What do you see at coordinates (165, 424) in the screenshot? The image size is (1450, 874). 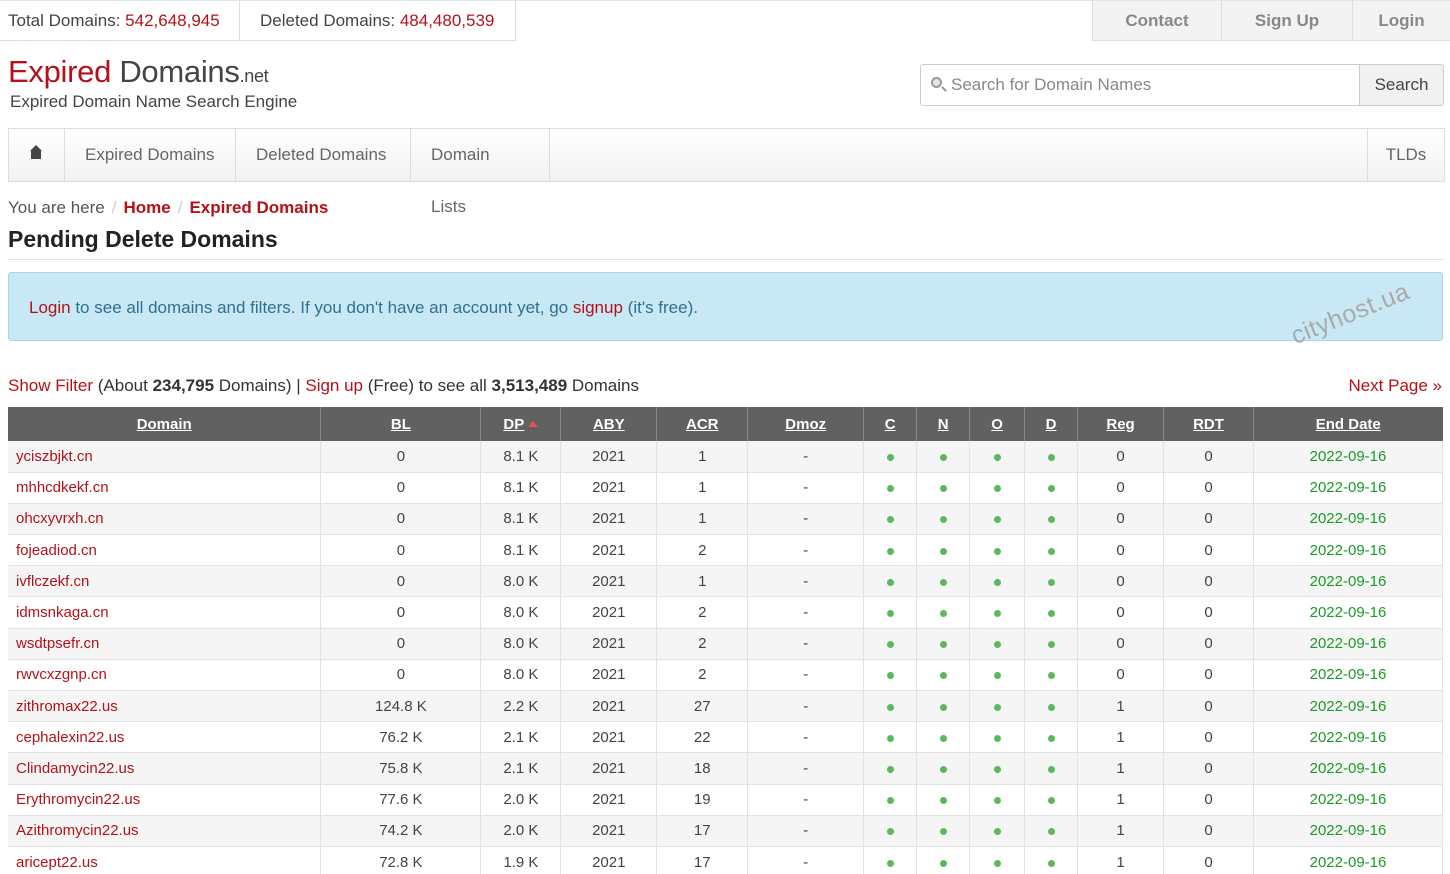 I see `col-header-domain: Domain` at bounding box center [165, 424].